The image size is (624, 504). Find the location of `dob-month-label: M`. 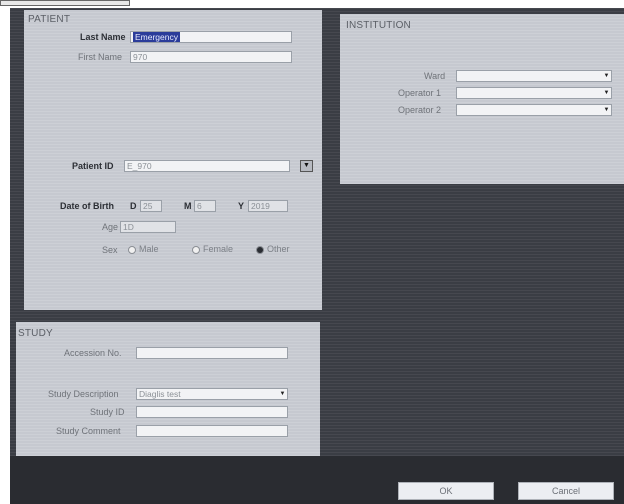

dob-month-label: M is located at coordinates (188, 206).